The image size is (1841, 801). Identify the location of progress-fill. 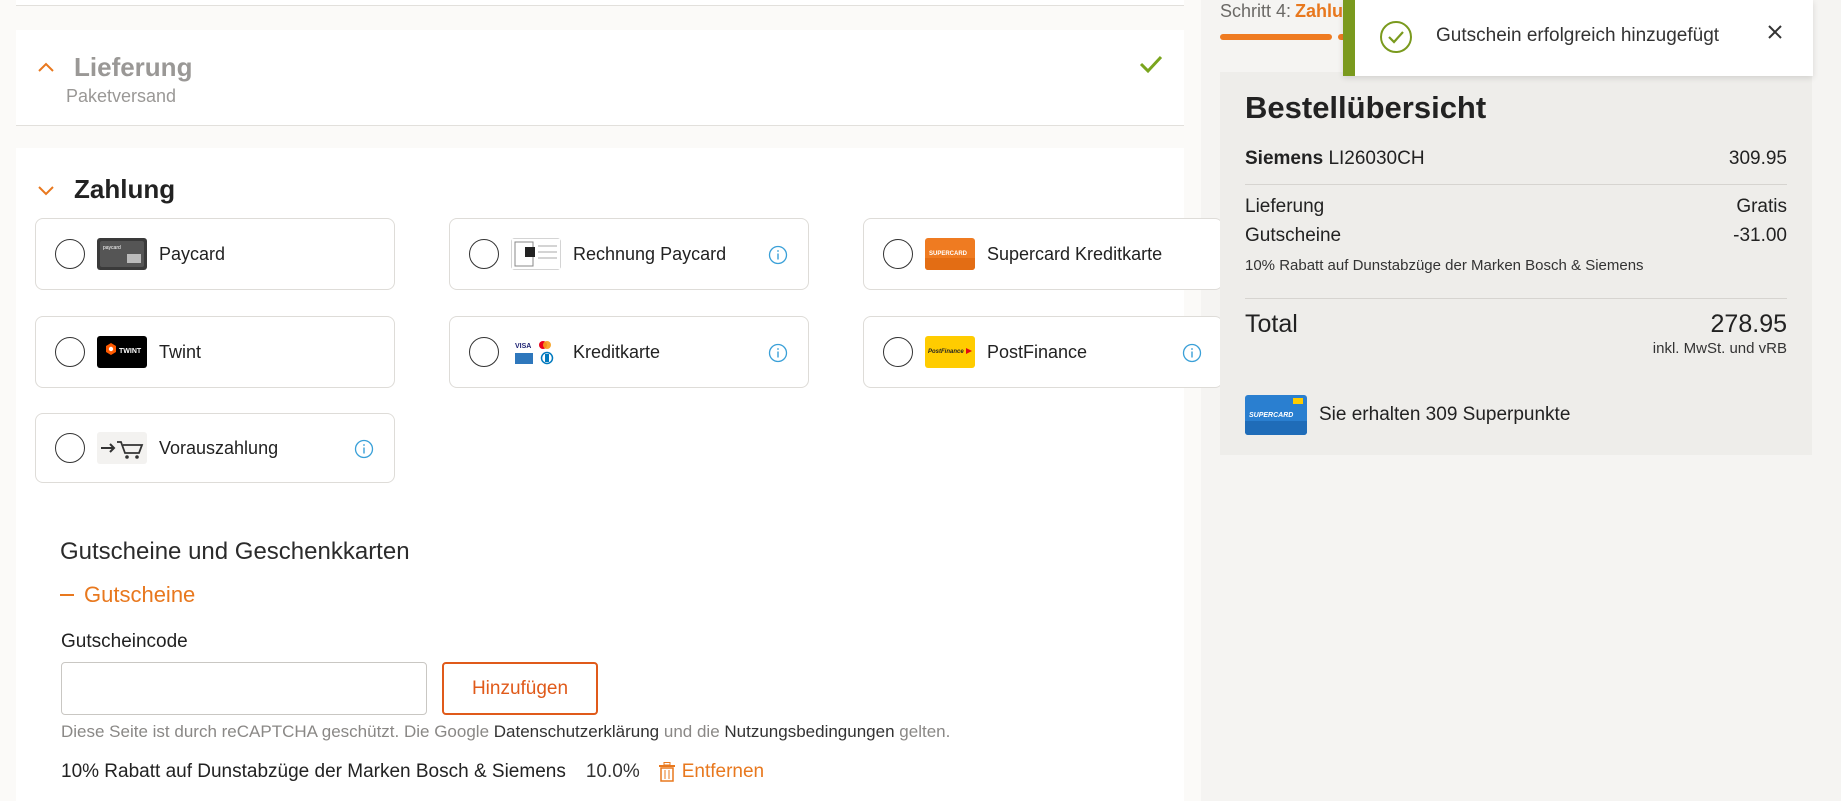
(1276, 37).